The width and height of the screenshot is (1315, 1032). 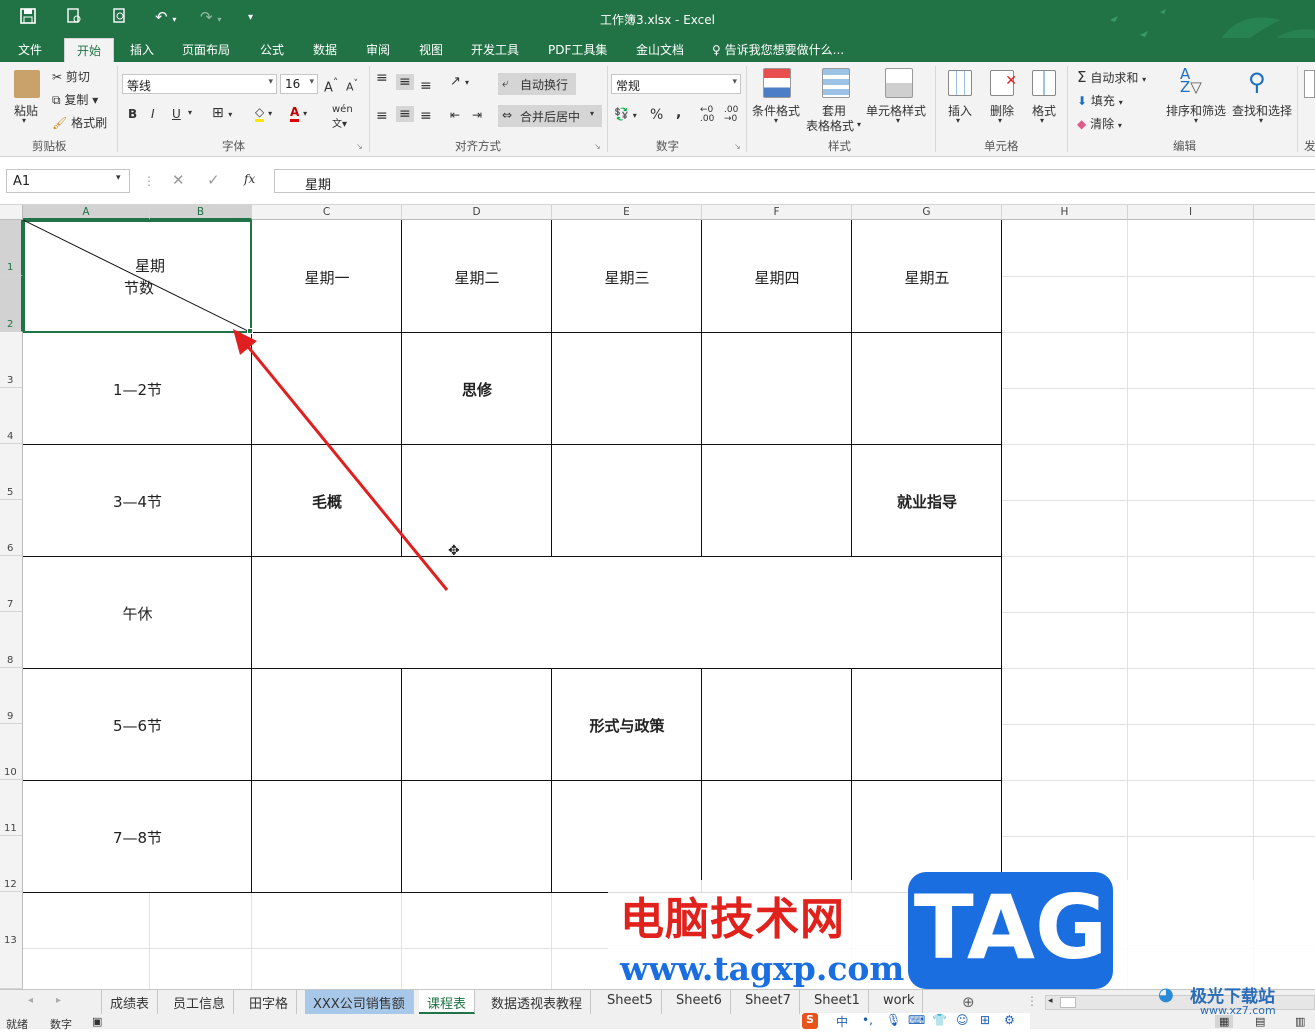 I want to click on grow-font-icon: A˄, so click(x=331, y=85).